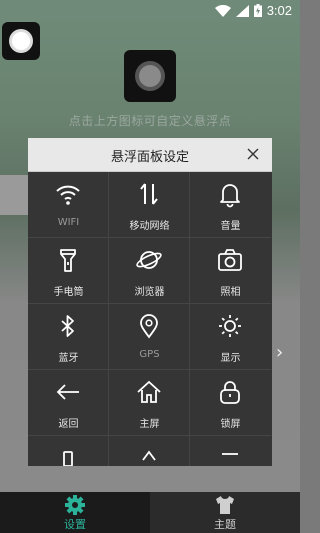 This screenshot has height=533, width=320. I want to click on chevron-right-icon: ›, so click(279, 352).